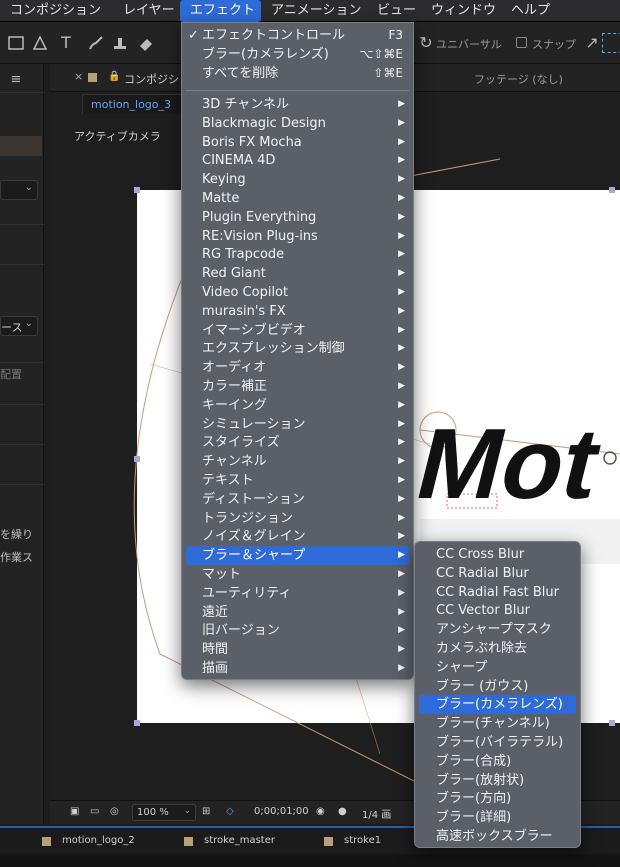 Image resolution: width=620 pixels, height=867 pixels. I want to click on submenu-item-effect: CC Radial Fast Blur, so click(497, 592).